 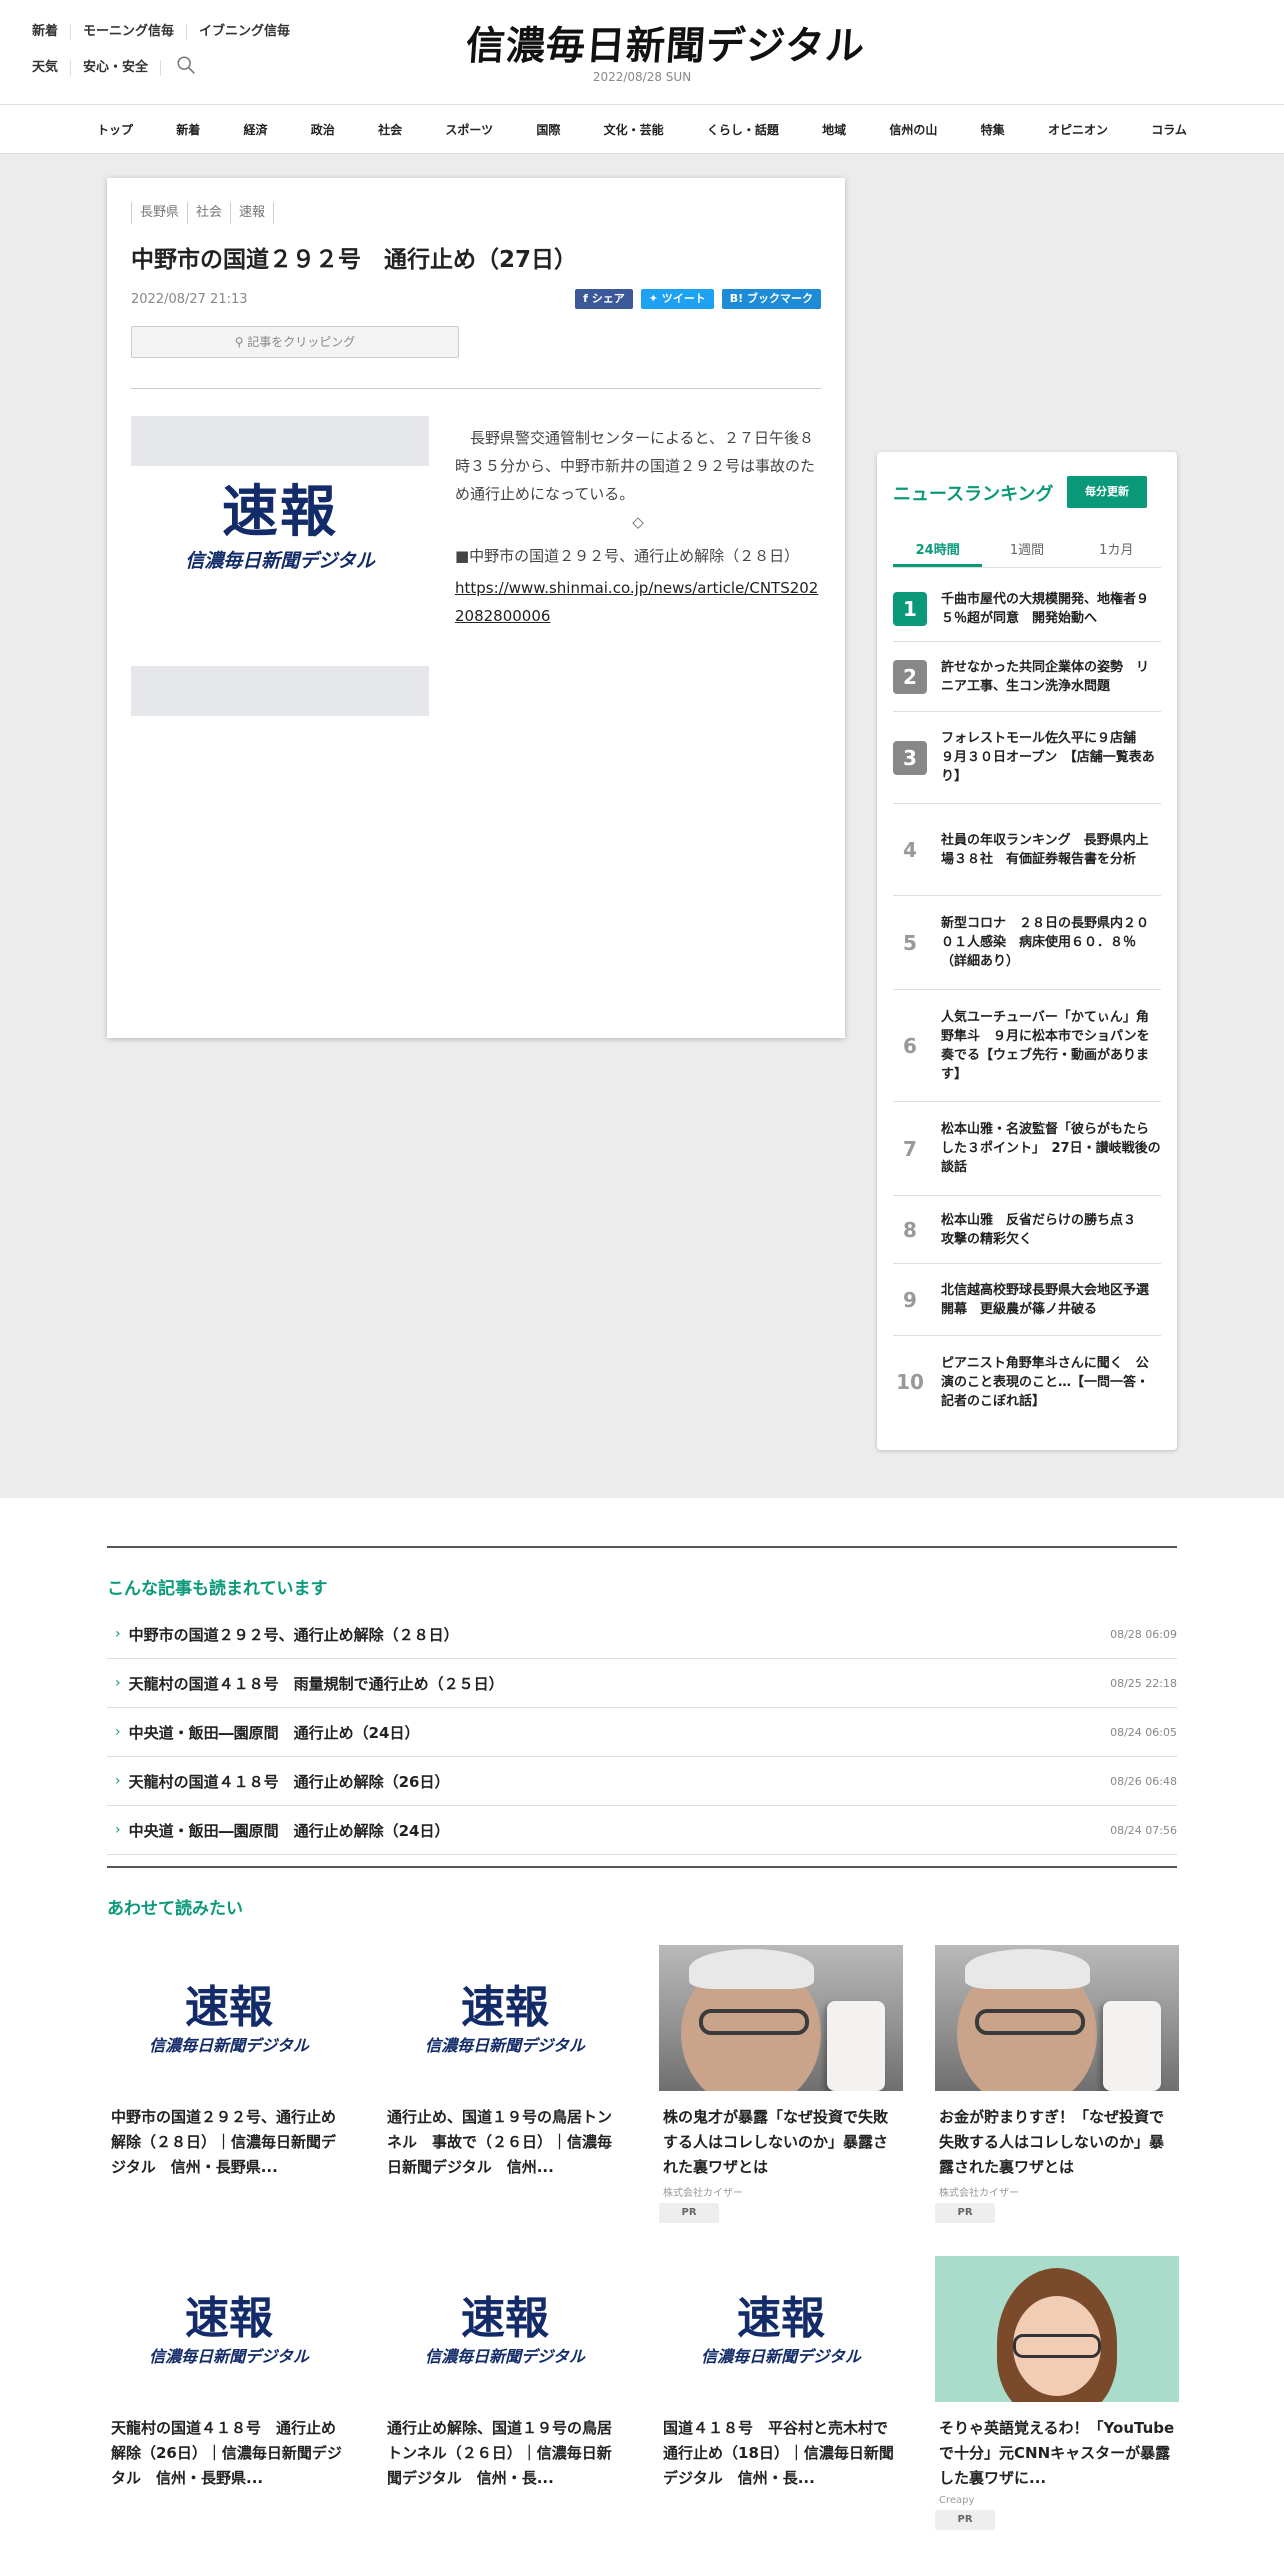 I want to click on card-photo-elderly-man, so click(x=1057, y=2018).